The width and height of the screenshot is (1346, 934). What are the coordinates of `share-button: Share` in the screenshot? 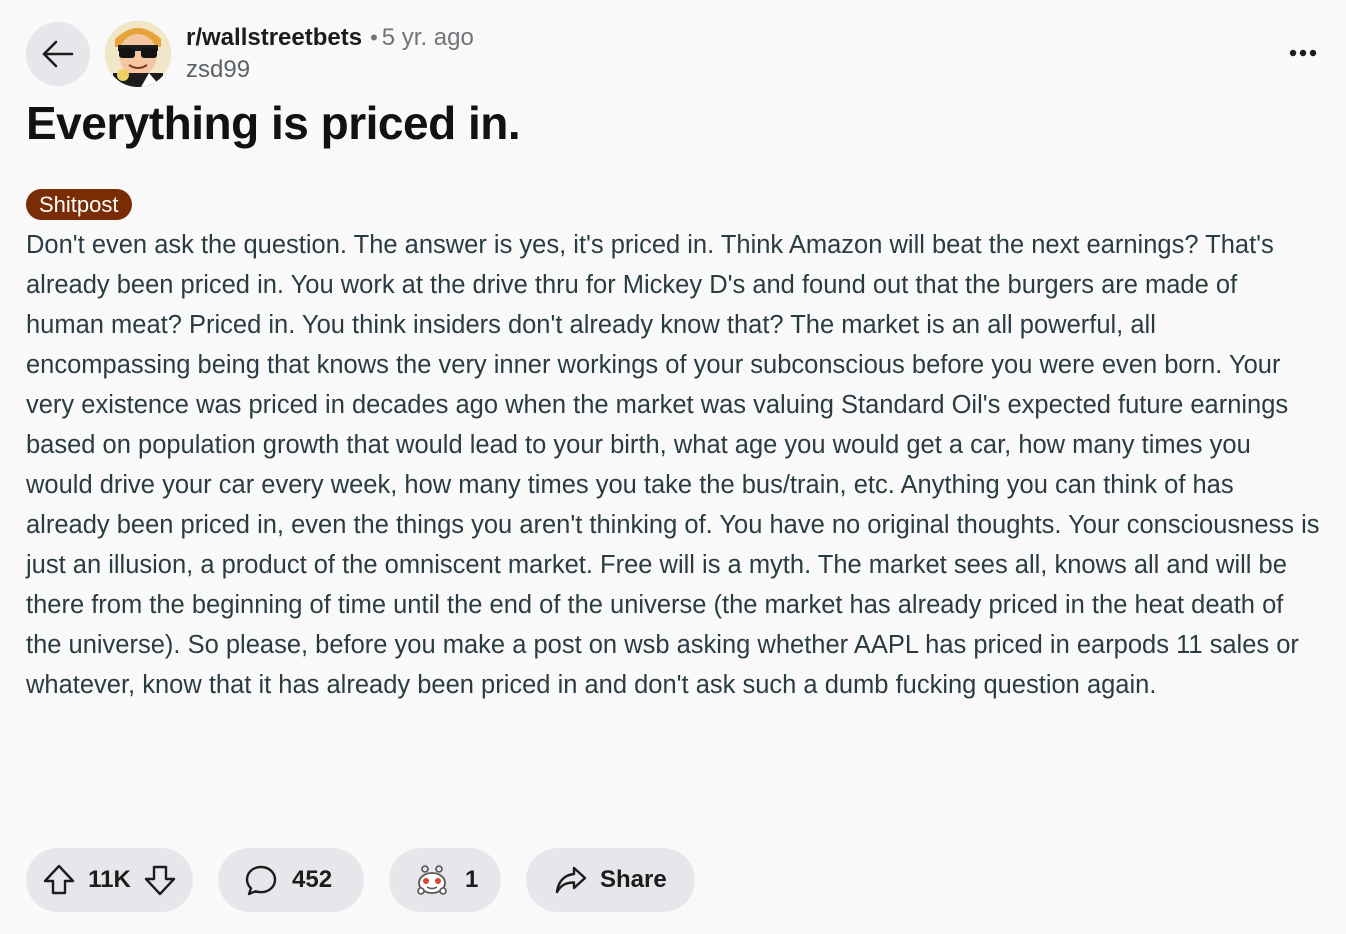 It's located at (610, 880).